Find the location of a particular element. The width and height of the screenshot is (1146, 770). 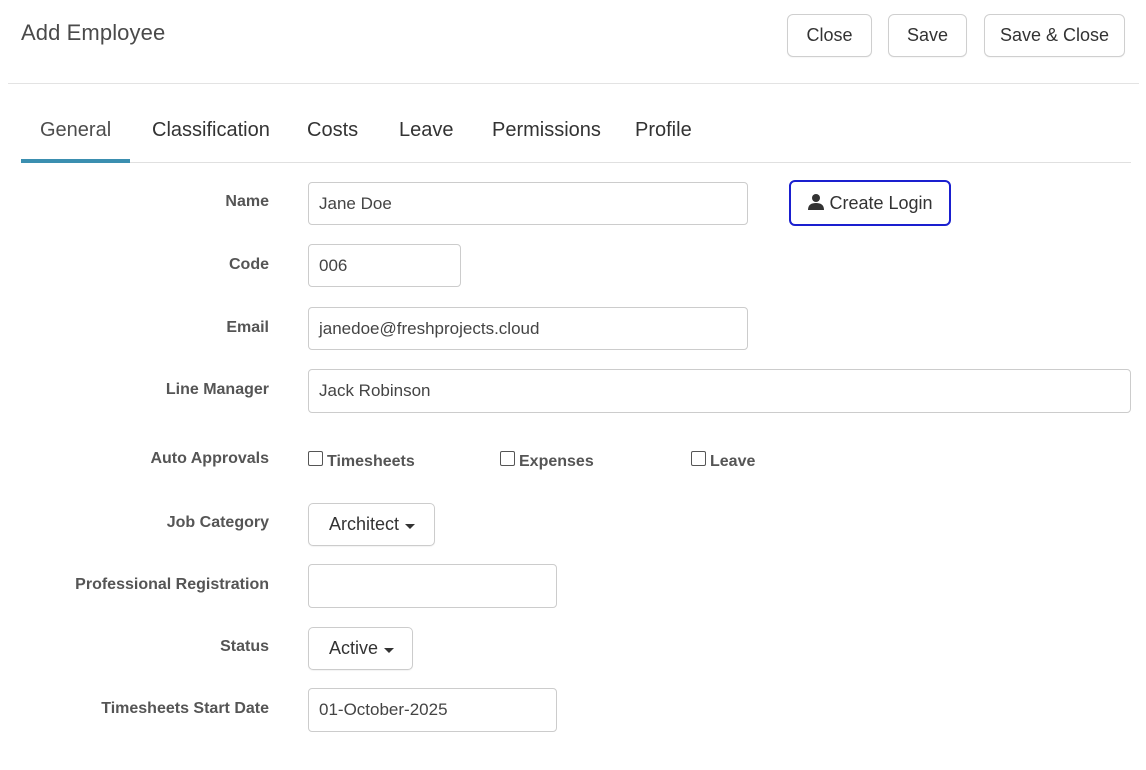

code-input: 006 is located at coordinates (384, 265).